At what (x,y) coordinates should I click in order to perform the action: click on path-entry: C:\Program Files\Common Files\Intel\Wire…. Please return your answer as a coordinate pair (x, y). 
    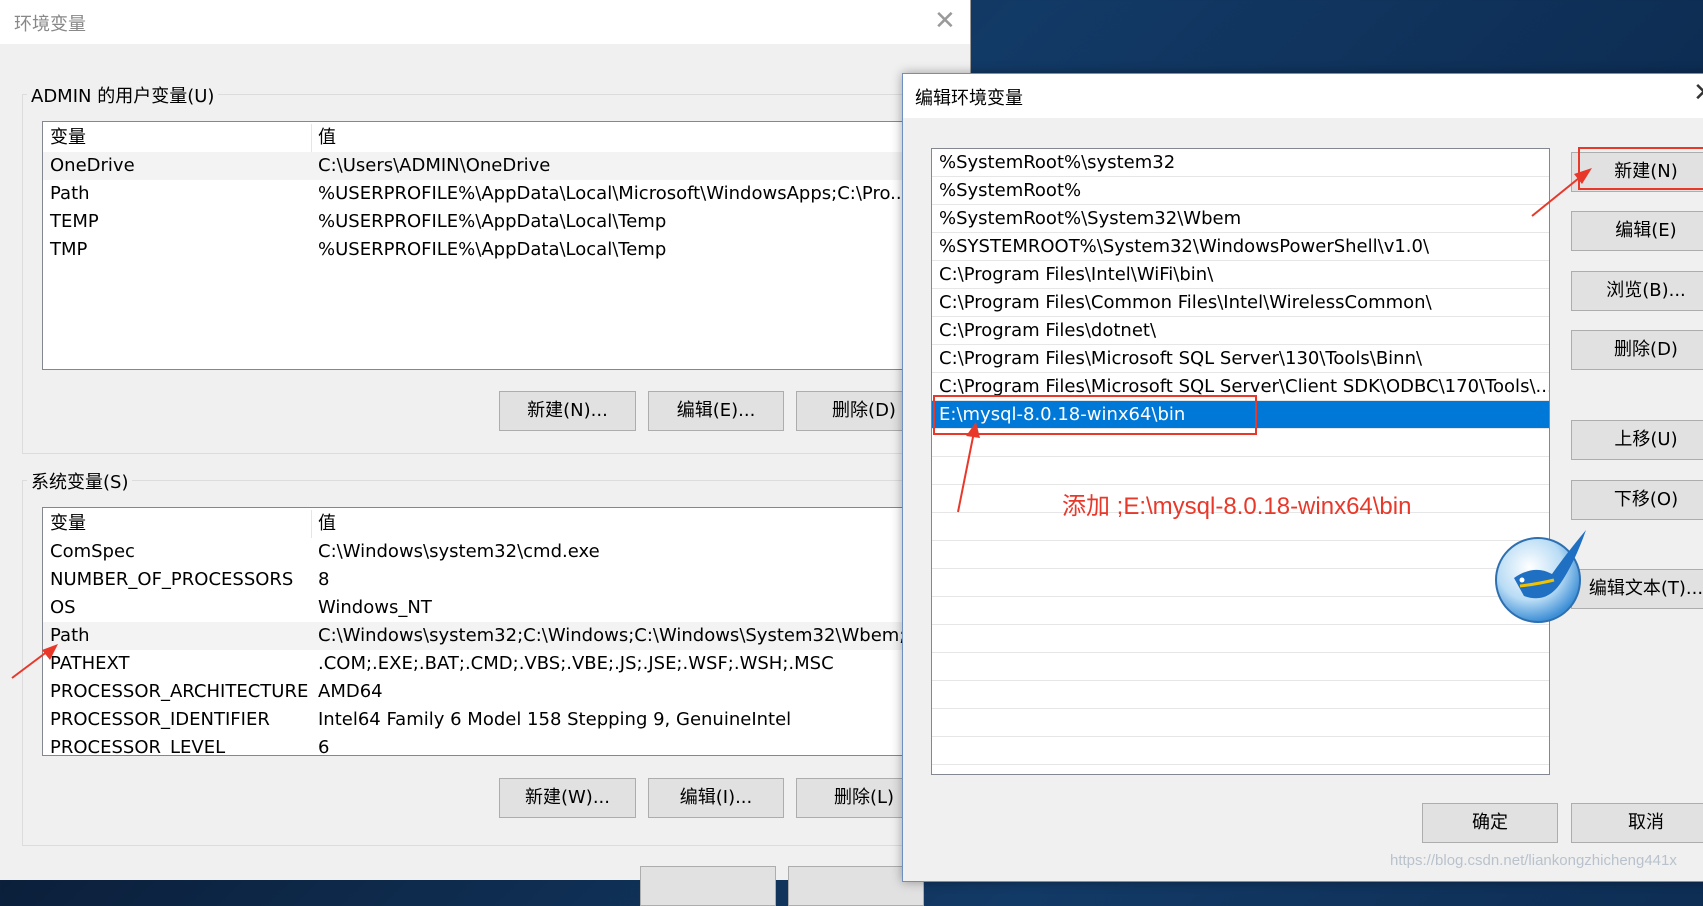
    Looking at the image, I should click on (1185, 302).